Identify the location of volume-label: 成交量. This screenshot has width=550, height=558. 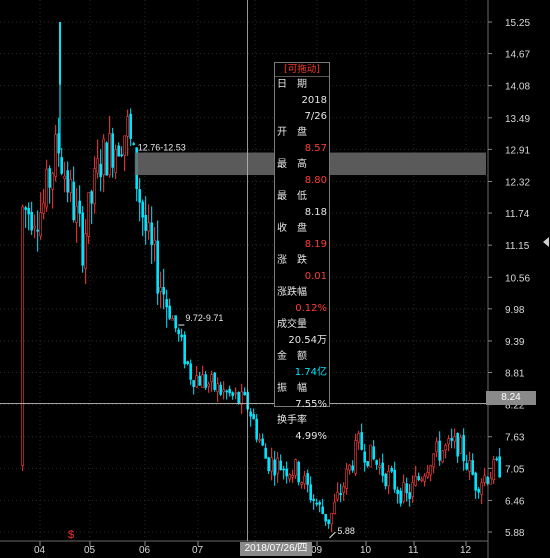
(292, 324).